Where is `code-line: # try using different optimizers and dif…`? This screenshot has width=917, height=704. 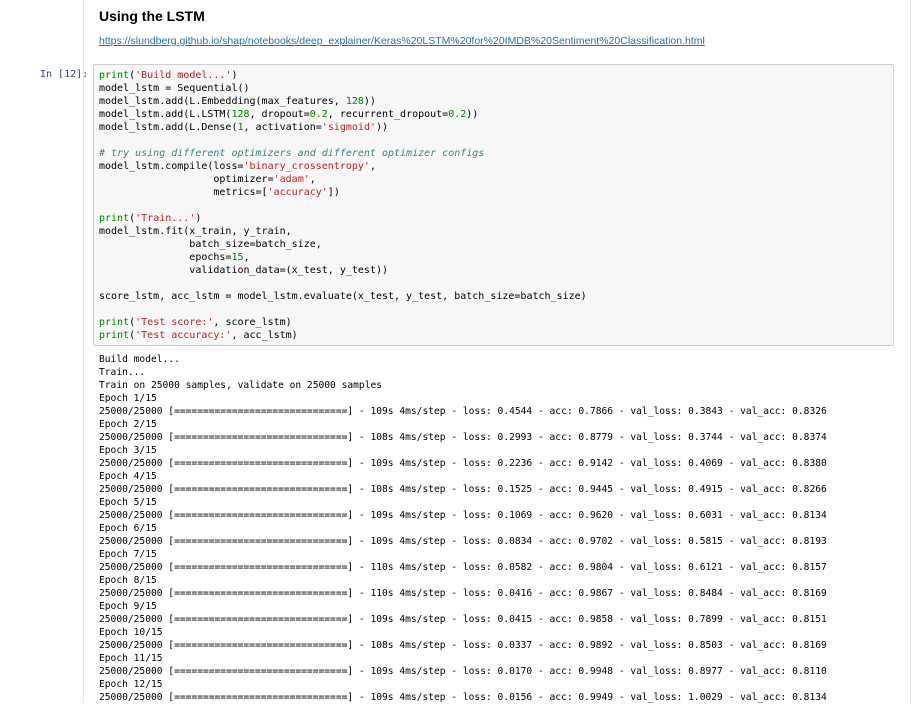 code-line: # try using different optimizers and dif… is located at coordinates (292, 153).